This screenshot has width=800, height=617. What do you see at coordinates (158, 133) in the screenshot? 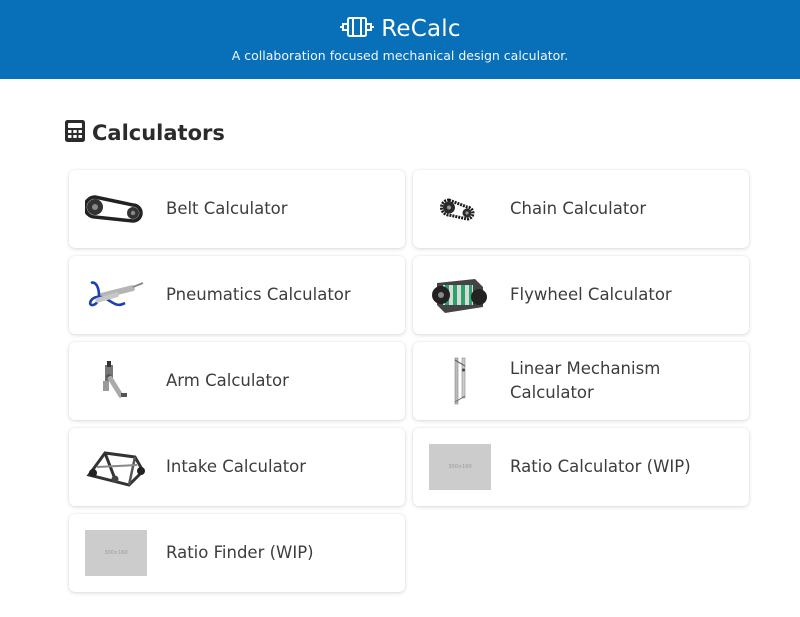
I see `section-title: Calculators` at bounding box center [158, 133].